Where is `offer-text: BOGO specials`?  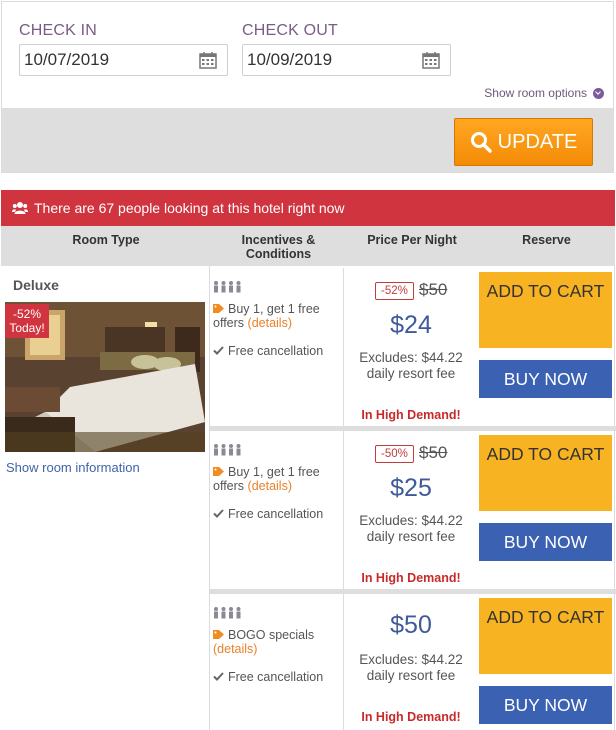
offer-text: BOGO specials is located at coordinates (271, 635).